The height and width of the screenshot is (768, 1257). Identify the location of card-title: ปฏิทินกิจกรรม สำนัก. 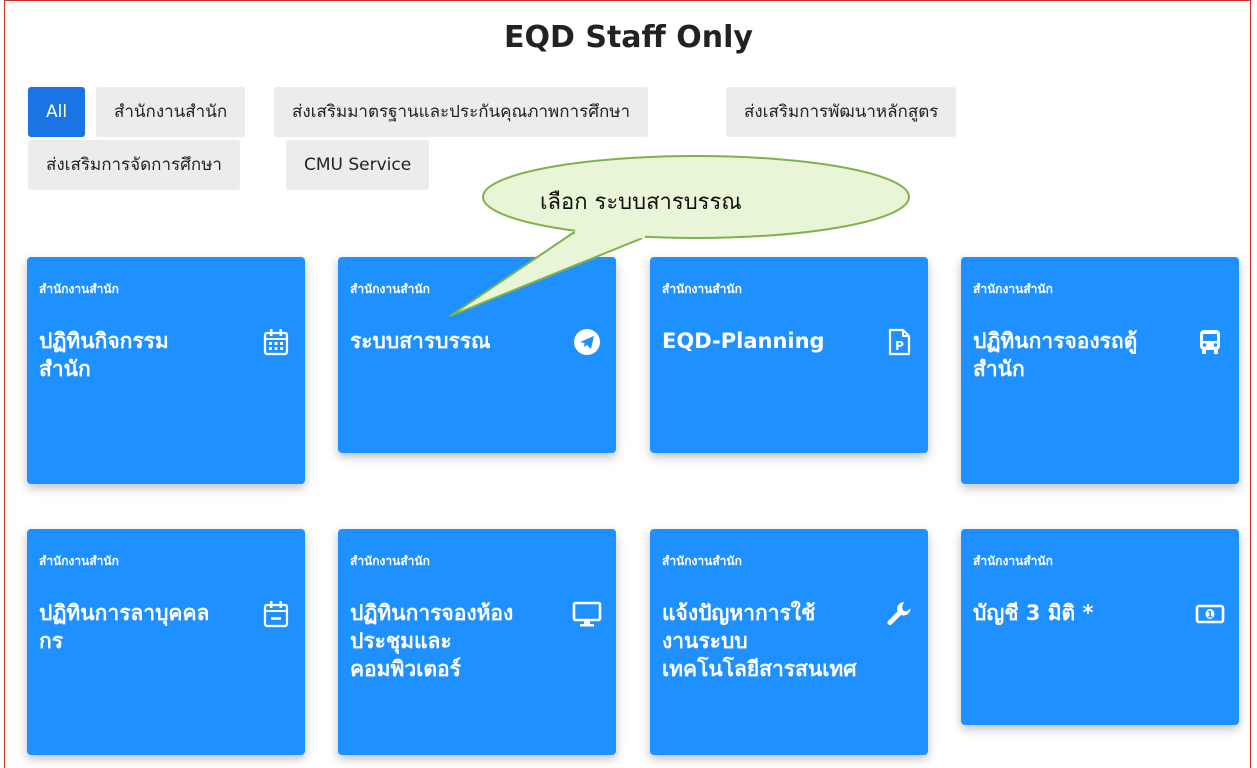
(104, 355).